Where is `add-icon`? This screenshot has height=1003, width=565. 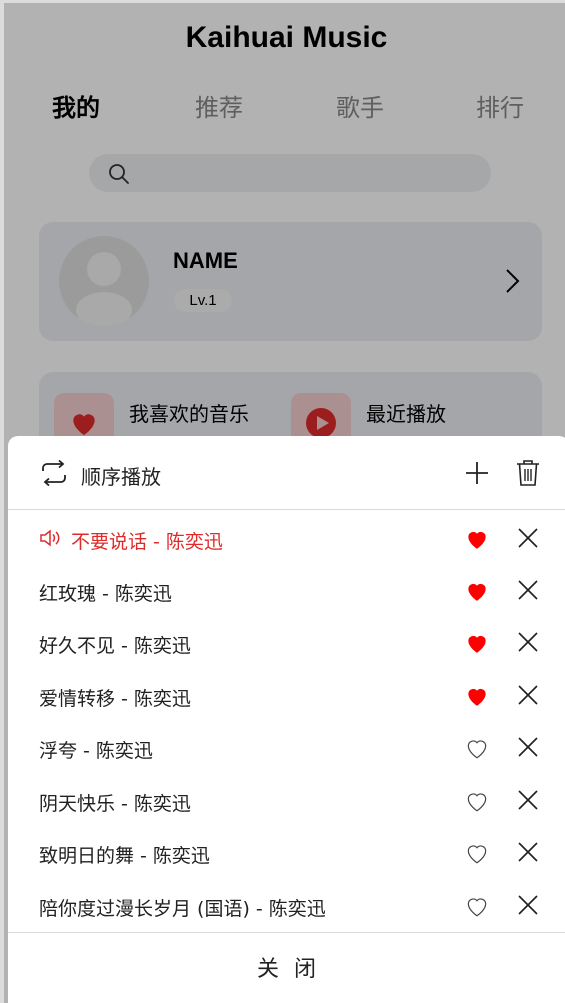
add-icon is located at coordinates (477, 473).